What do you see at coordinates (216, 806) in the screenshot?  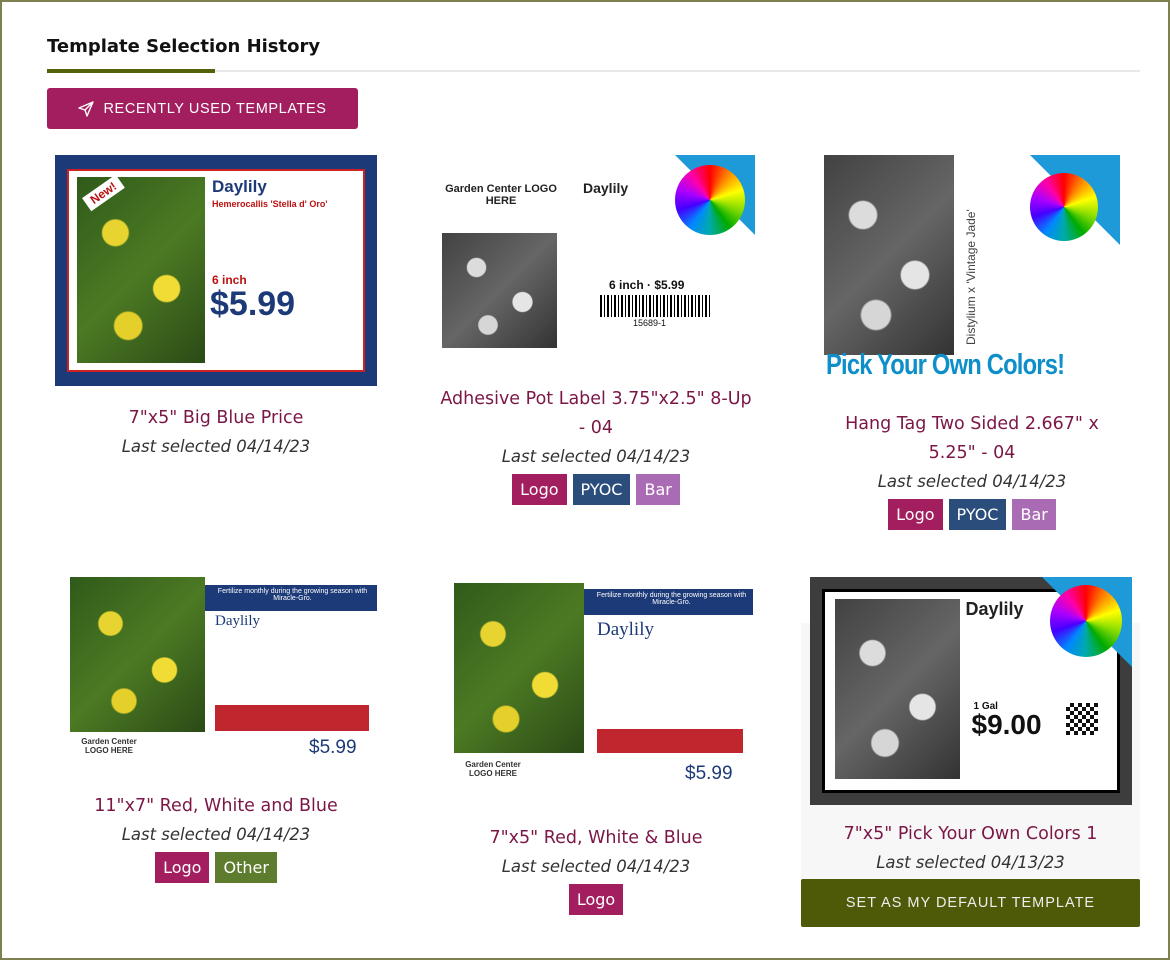 I see `template-name: 11"x7" Red, White and Blue` at bounding box center [216, 806].